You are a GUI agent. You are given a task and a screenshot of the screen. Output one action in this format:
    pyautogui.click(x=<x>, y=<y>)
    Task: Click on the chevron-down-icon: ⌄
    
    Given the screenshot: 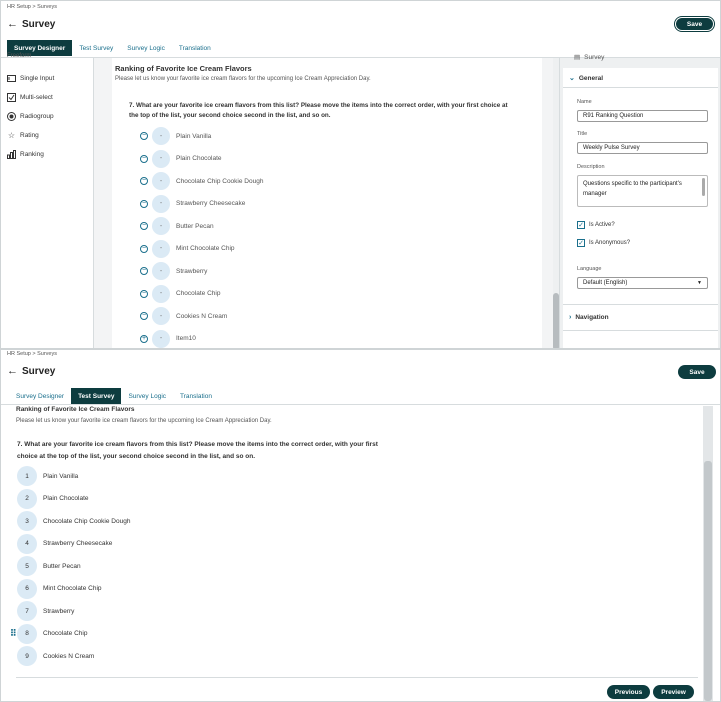 What is the action you would take?
    pyautogui.click(x=572, y=78)
    